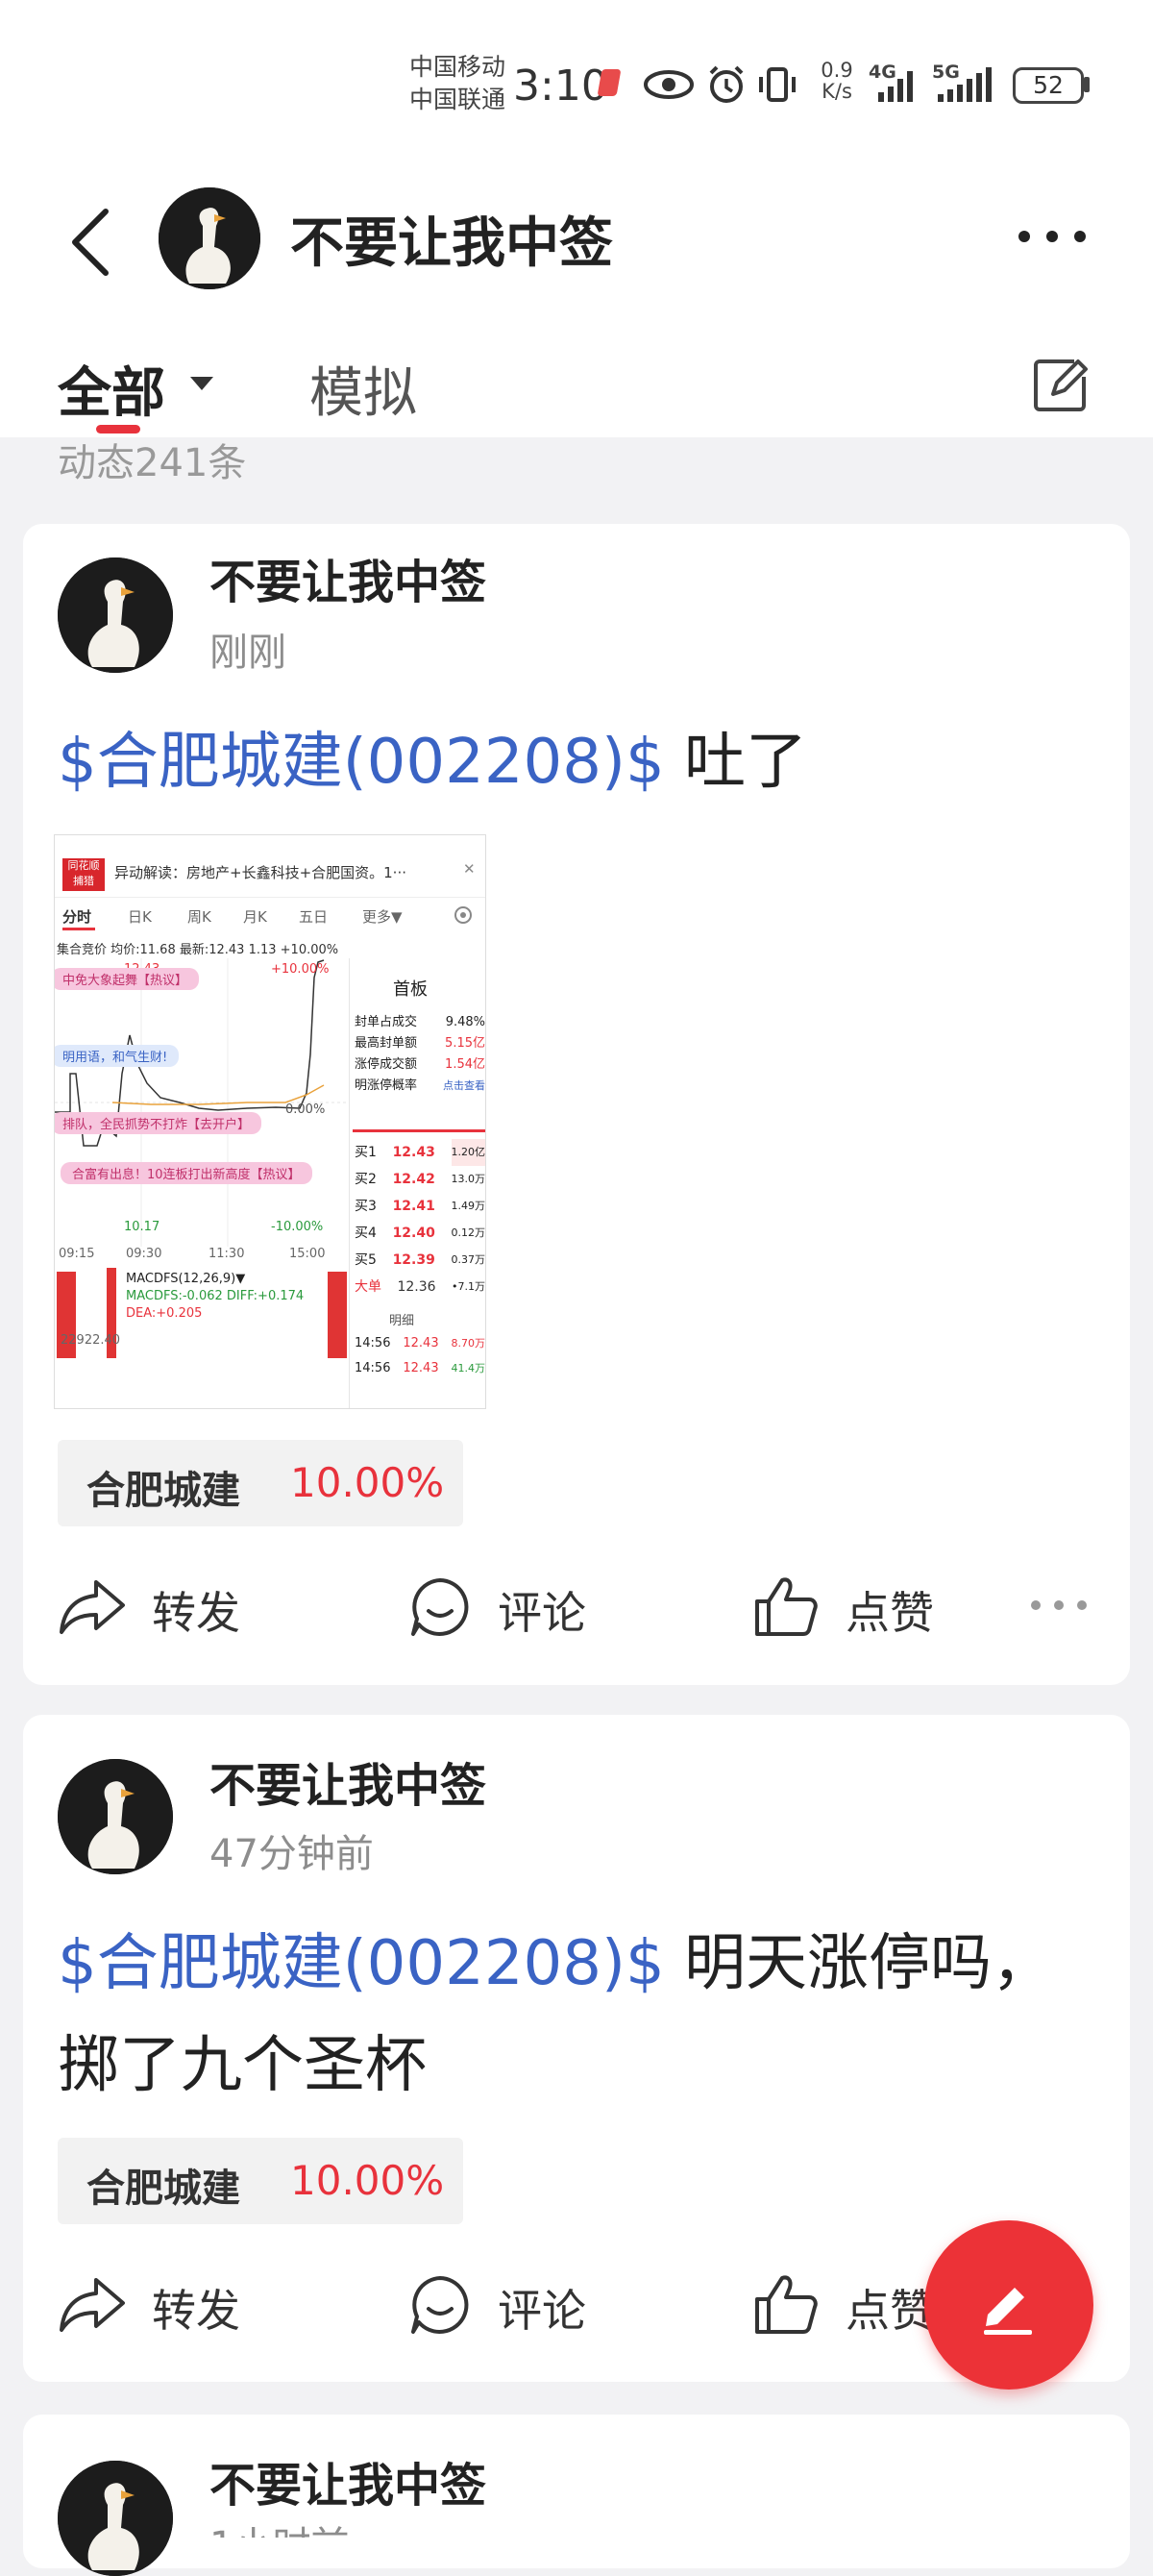 The height and width of the screenshot is (2576, 1153). Describe the element at coordinates (89, 243) in the screenshot. I see `back-arrow-icon` at that location.